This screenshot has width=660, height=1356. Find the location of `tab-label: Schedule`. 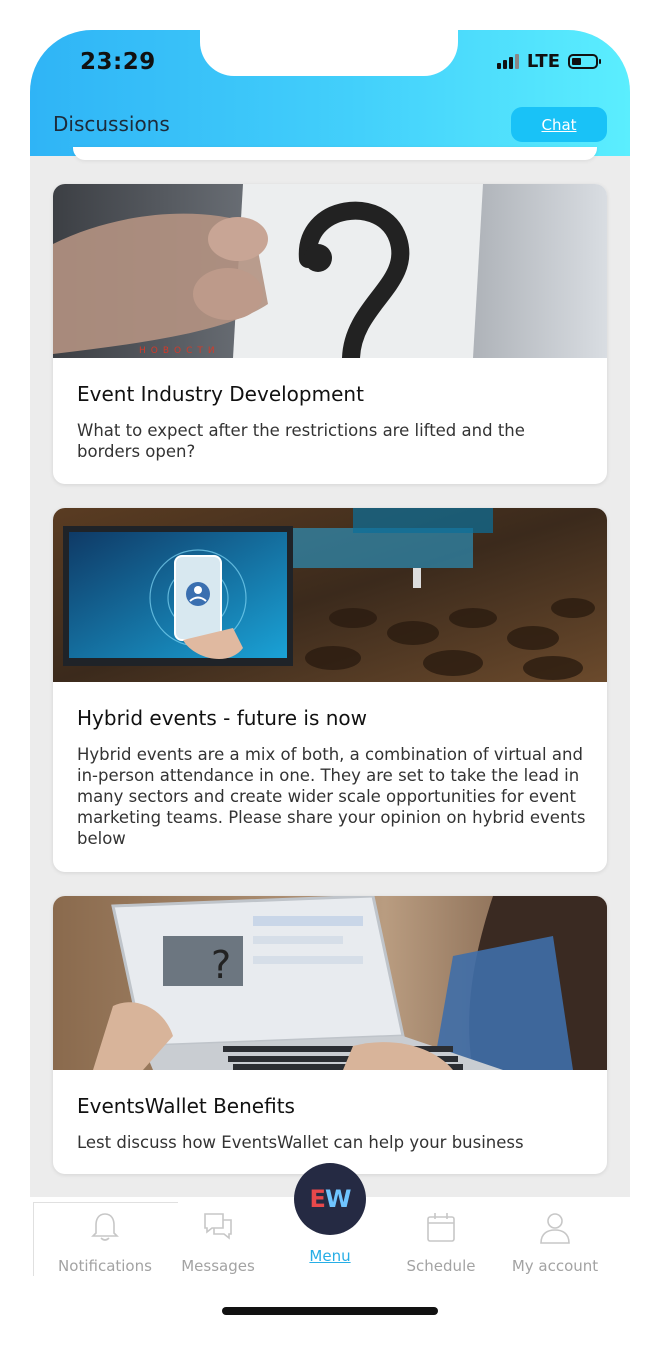

tab-label: Schedule is located at coordinates (441, 1266).